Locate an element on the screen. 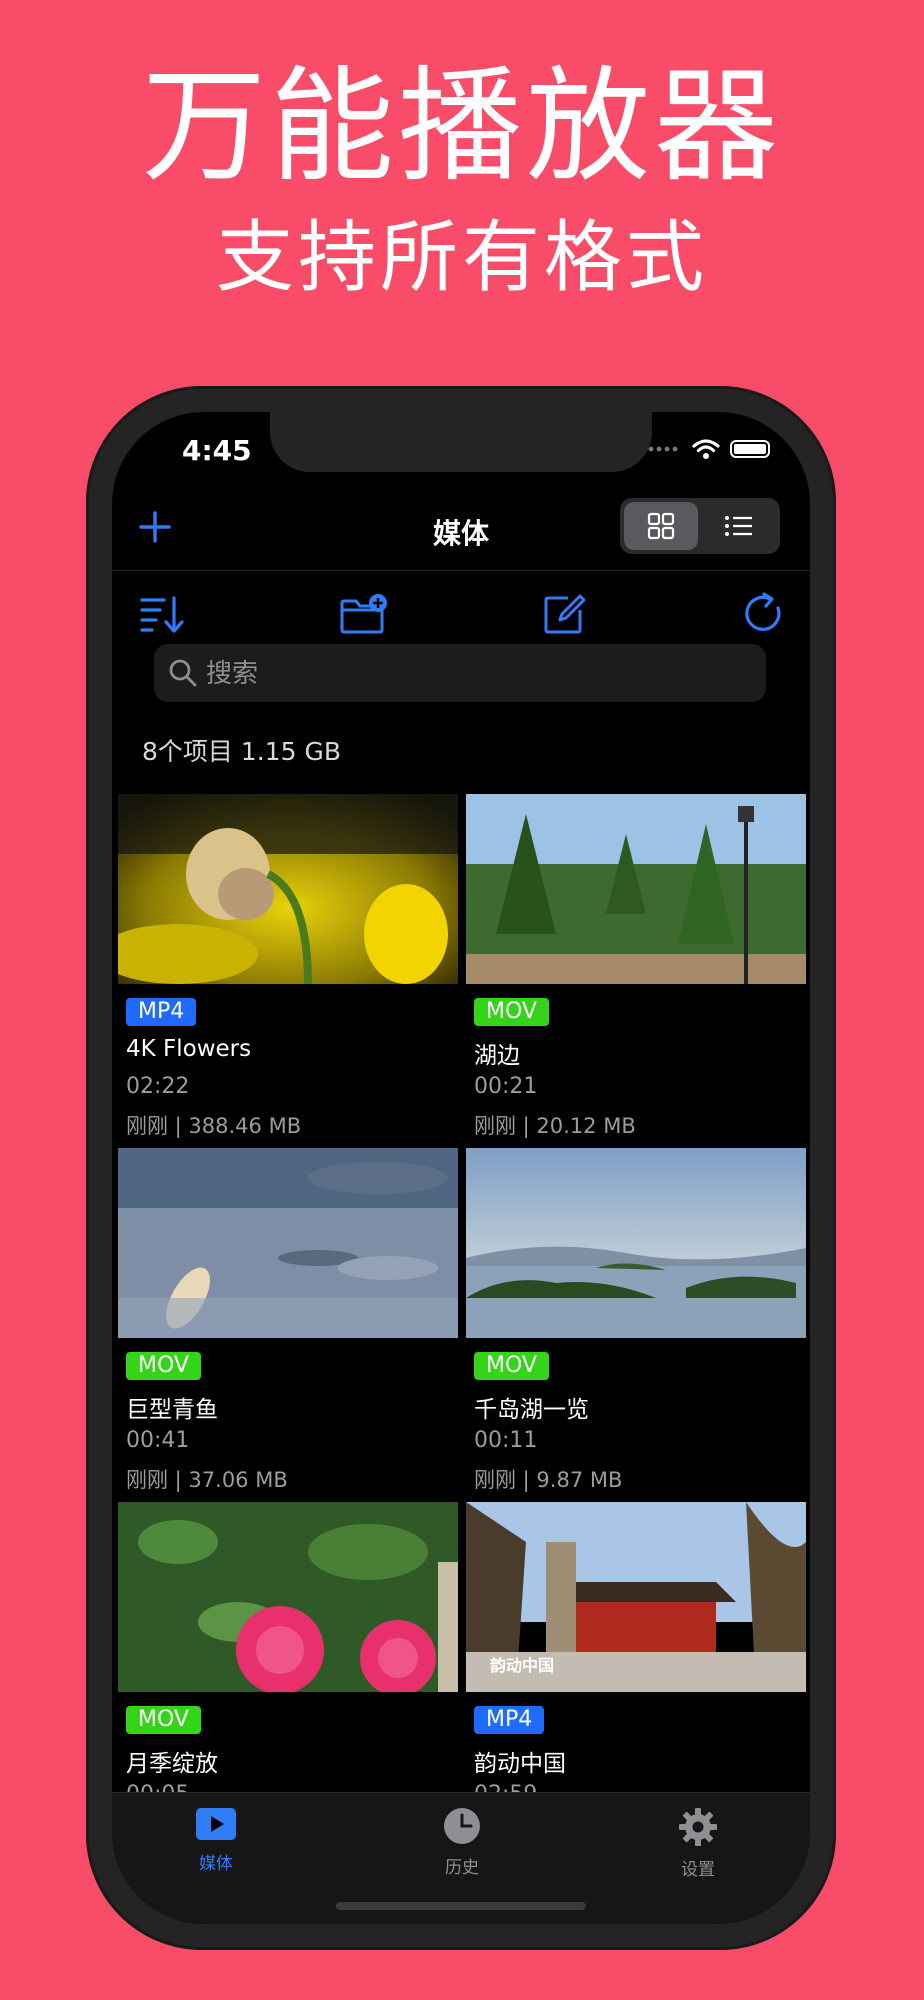  media-card: MP4 4K Flowers 02:22 刚刚 | 388.46 MB is located at coordinates (288, 971).